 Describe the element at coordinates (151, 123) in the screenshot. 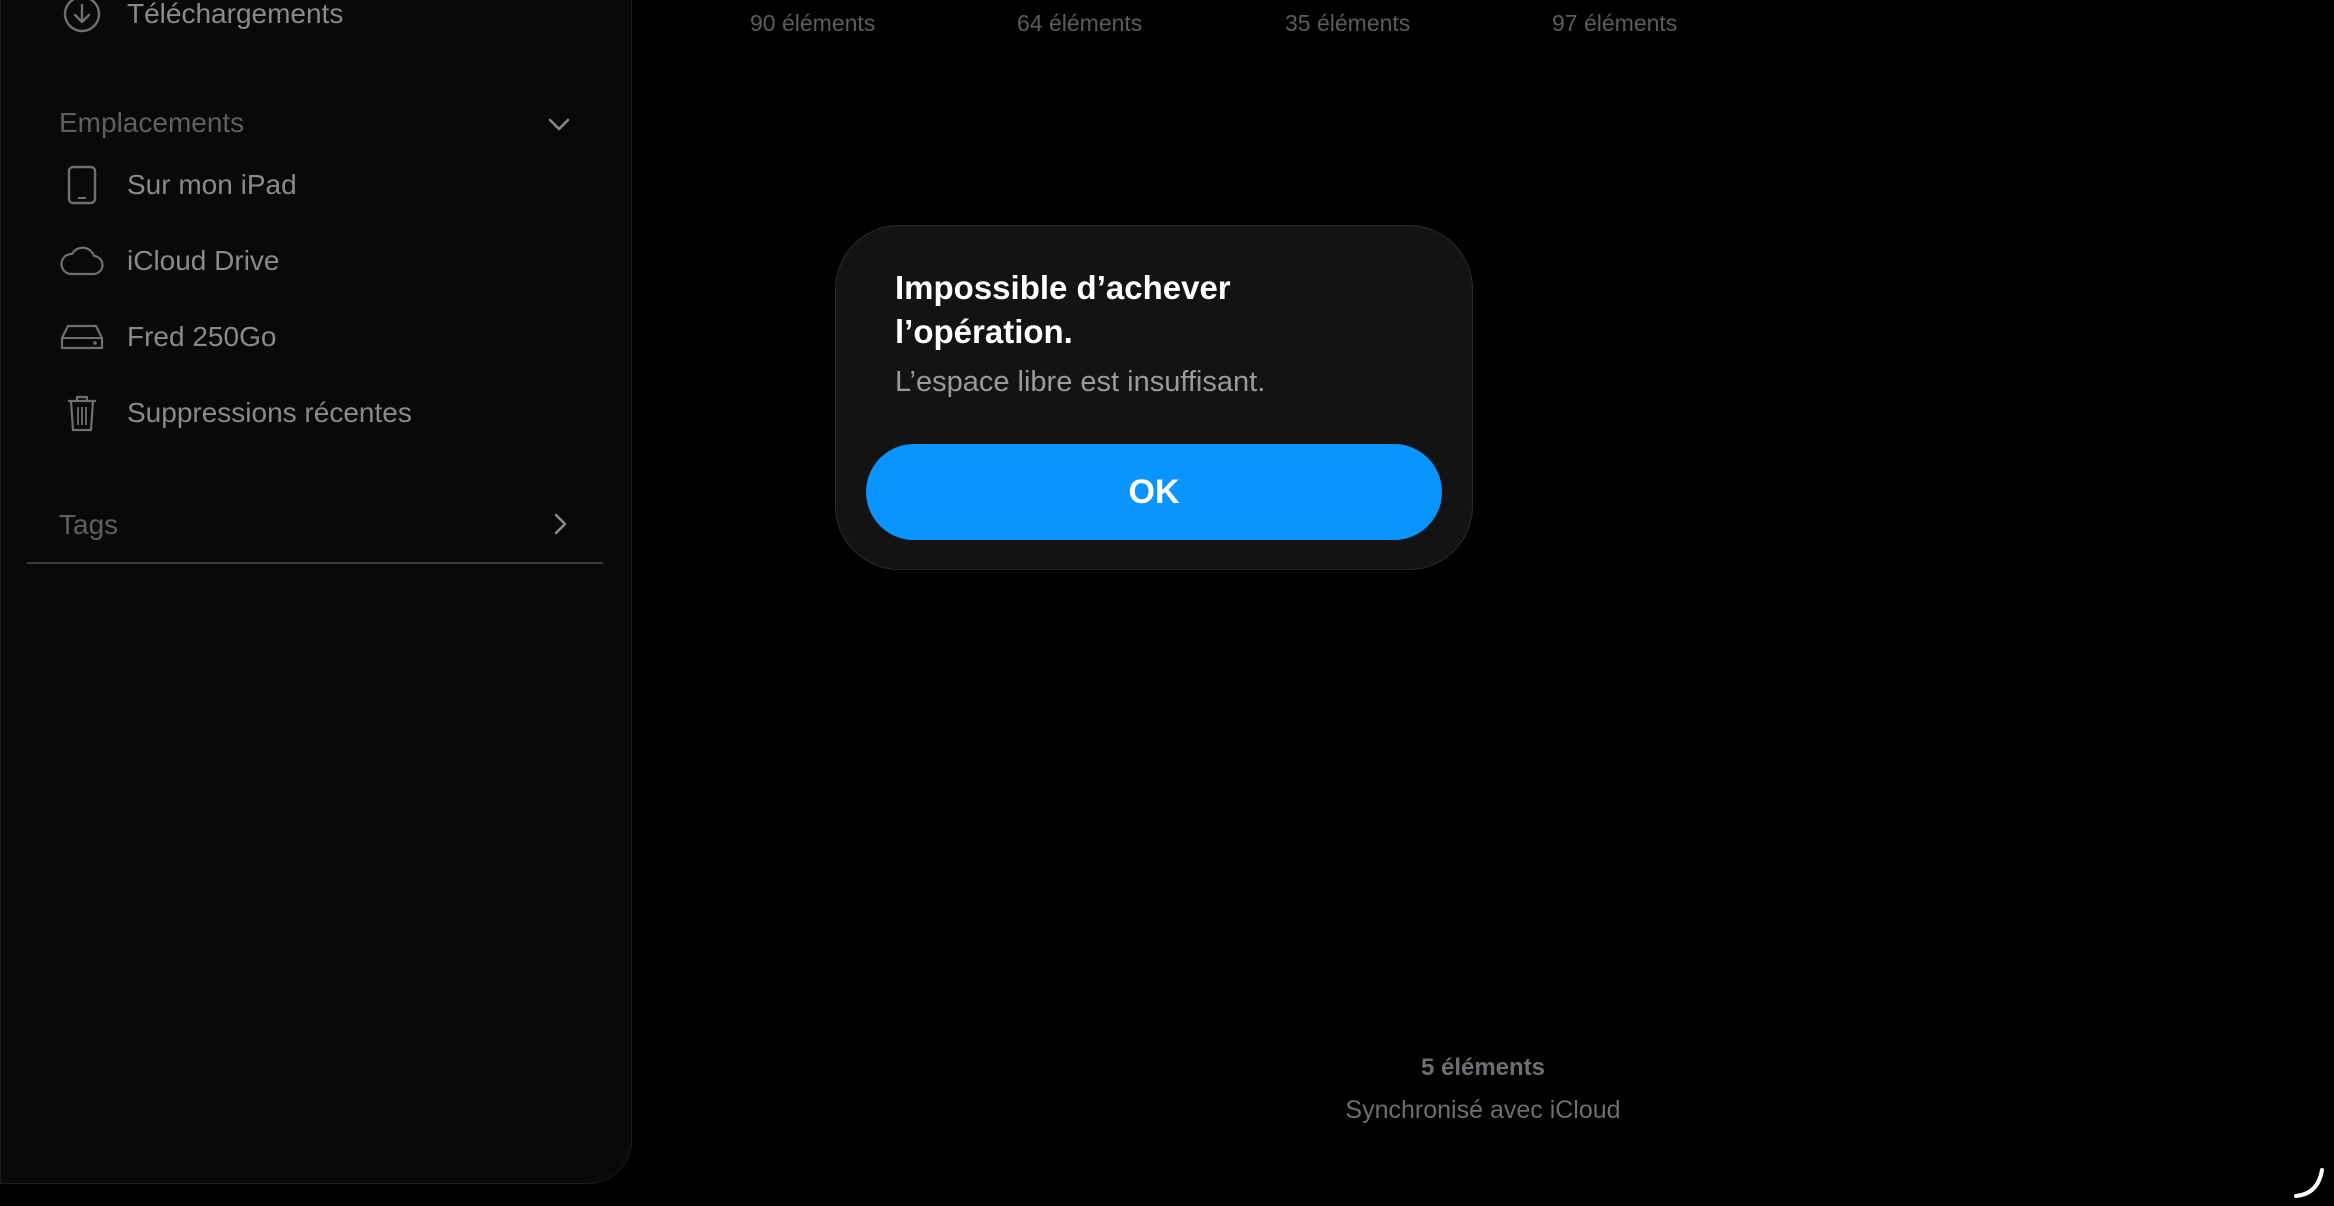

I see `locations-section-header: Emplacements` at that location.